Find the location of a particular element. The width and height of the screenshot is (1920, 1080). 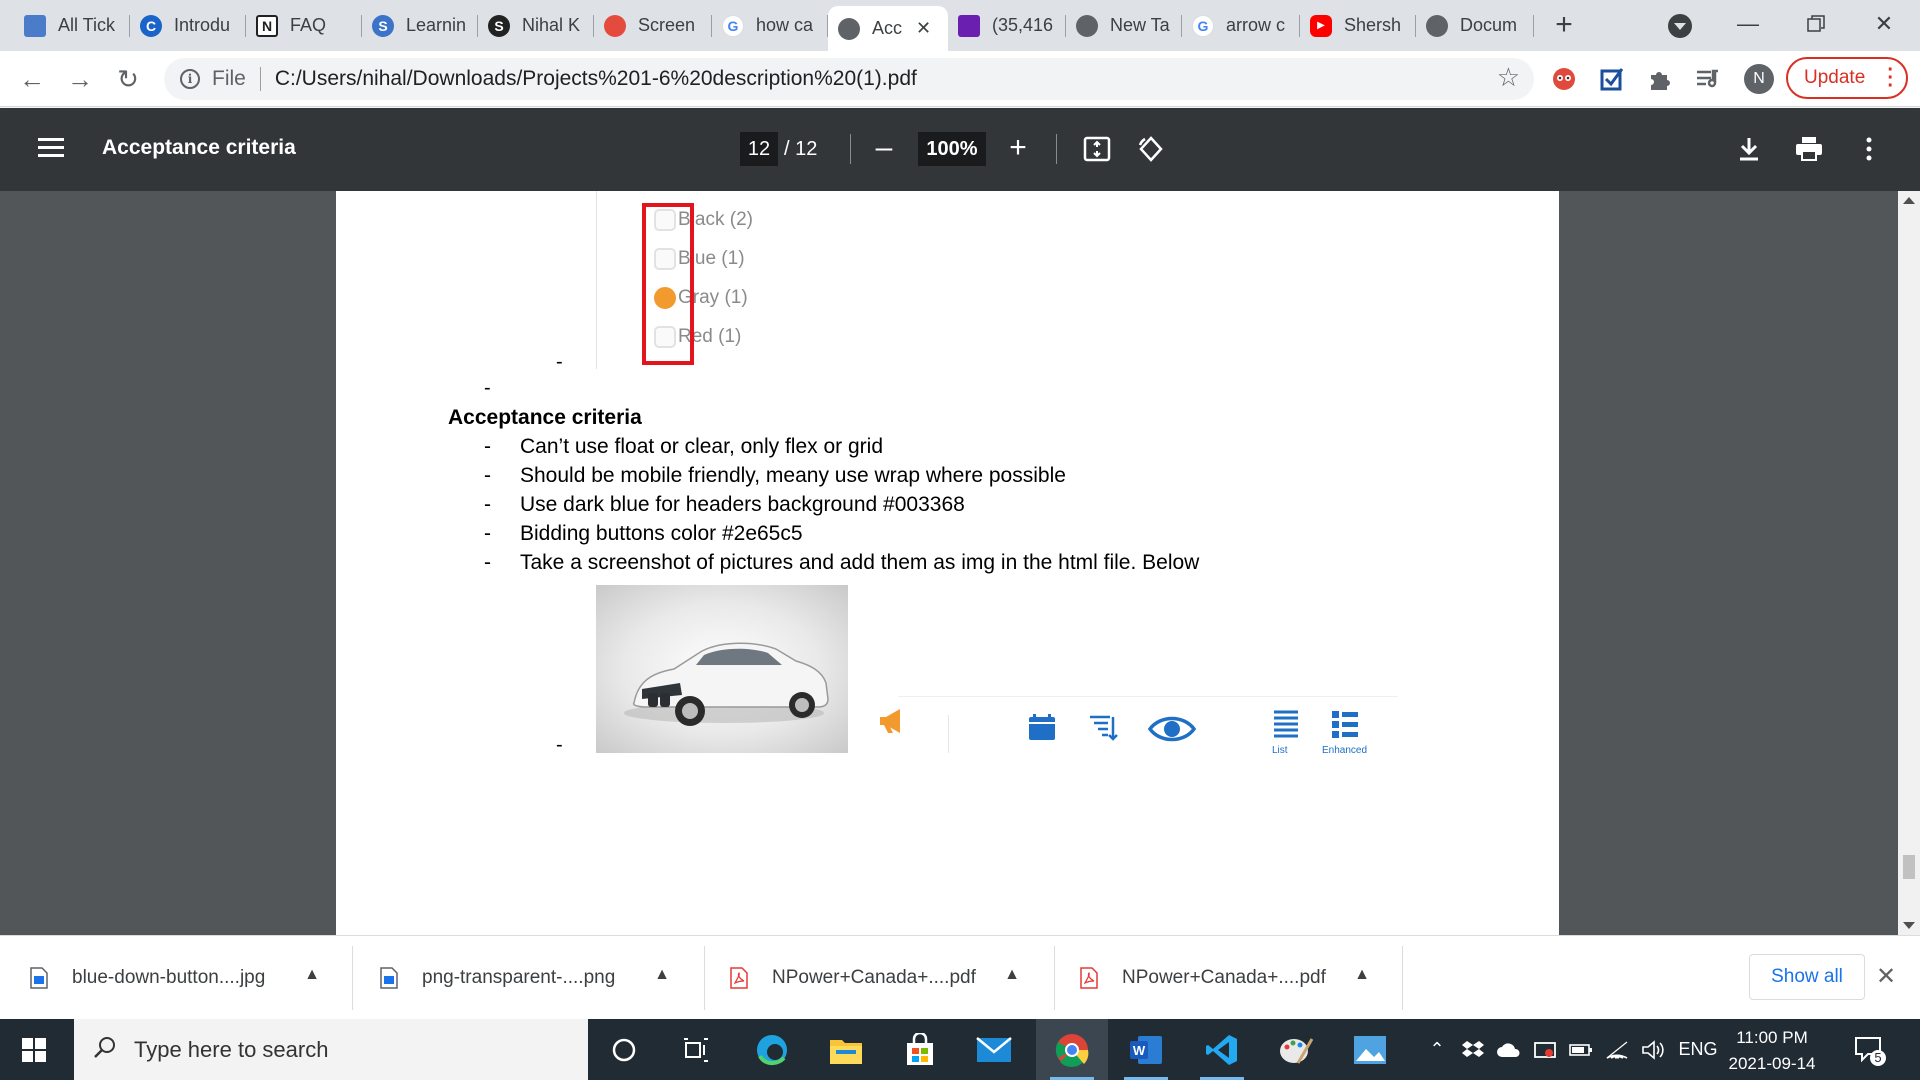

notifications-icon: 5 is located at coordinates (1870, 1050).